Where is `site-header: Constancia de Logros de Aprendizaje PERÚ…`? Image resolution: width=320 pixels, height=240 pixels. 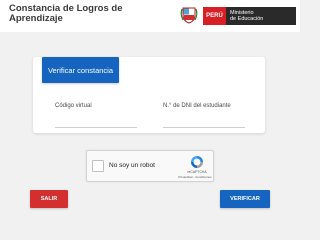 site-header: Constancia de Logros de Aprendizaje PERÚ… is located at coordinates (150, 16).